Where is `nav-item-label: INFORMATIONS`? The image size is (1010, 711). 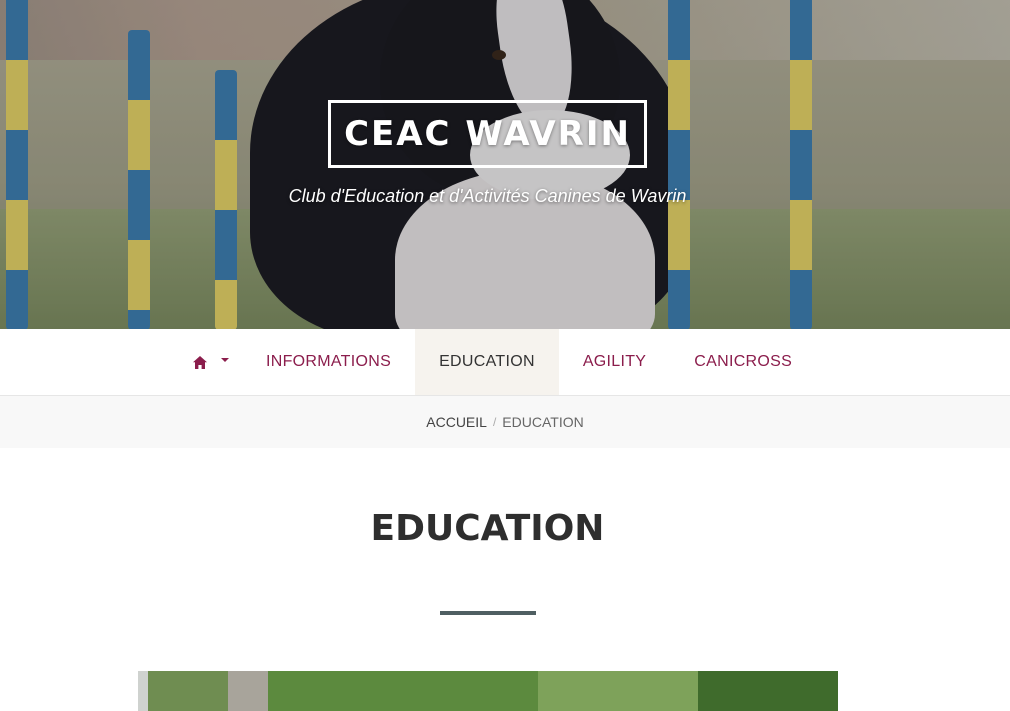
nav-item-label: INFORMATIONS is located at coordinates (329, 361).